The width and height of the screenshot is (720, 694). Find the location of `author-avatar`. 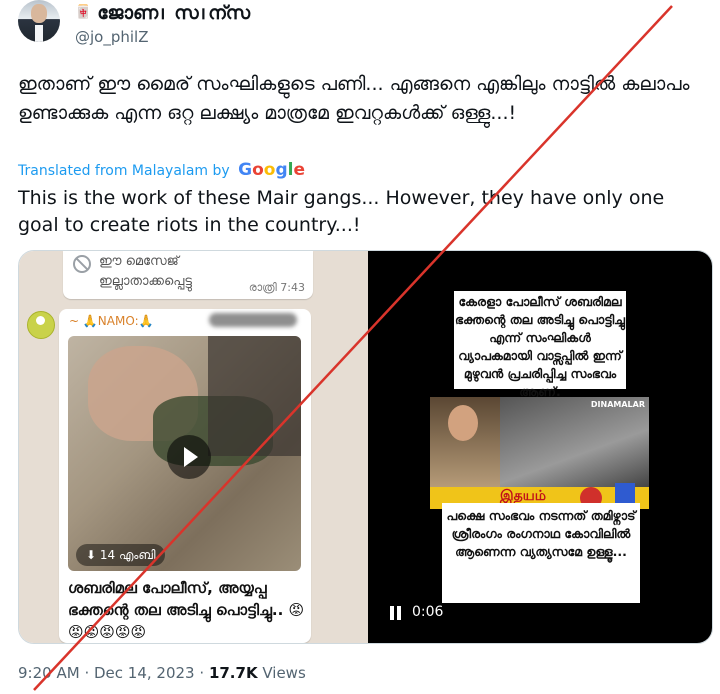

author-avatar is located at coordinates (39, 21).